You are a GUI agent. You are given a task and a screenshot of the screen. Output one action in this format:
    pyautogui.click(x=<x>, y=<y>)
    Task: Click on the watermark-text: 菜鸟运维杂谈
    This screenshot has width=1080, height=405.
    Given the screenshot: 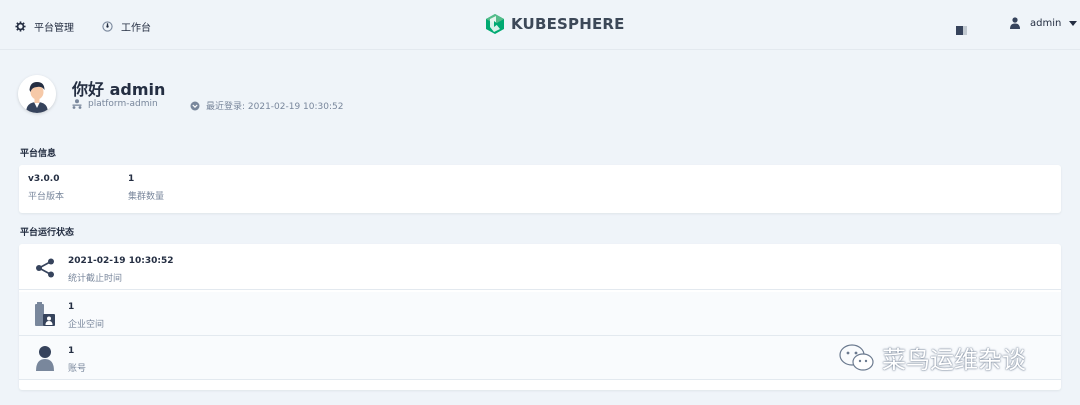 What is the action you would take?
    pyautogui.click(x=954, y=360)
    